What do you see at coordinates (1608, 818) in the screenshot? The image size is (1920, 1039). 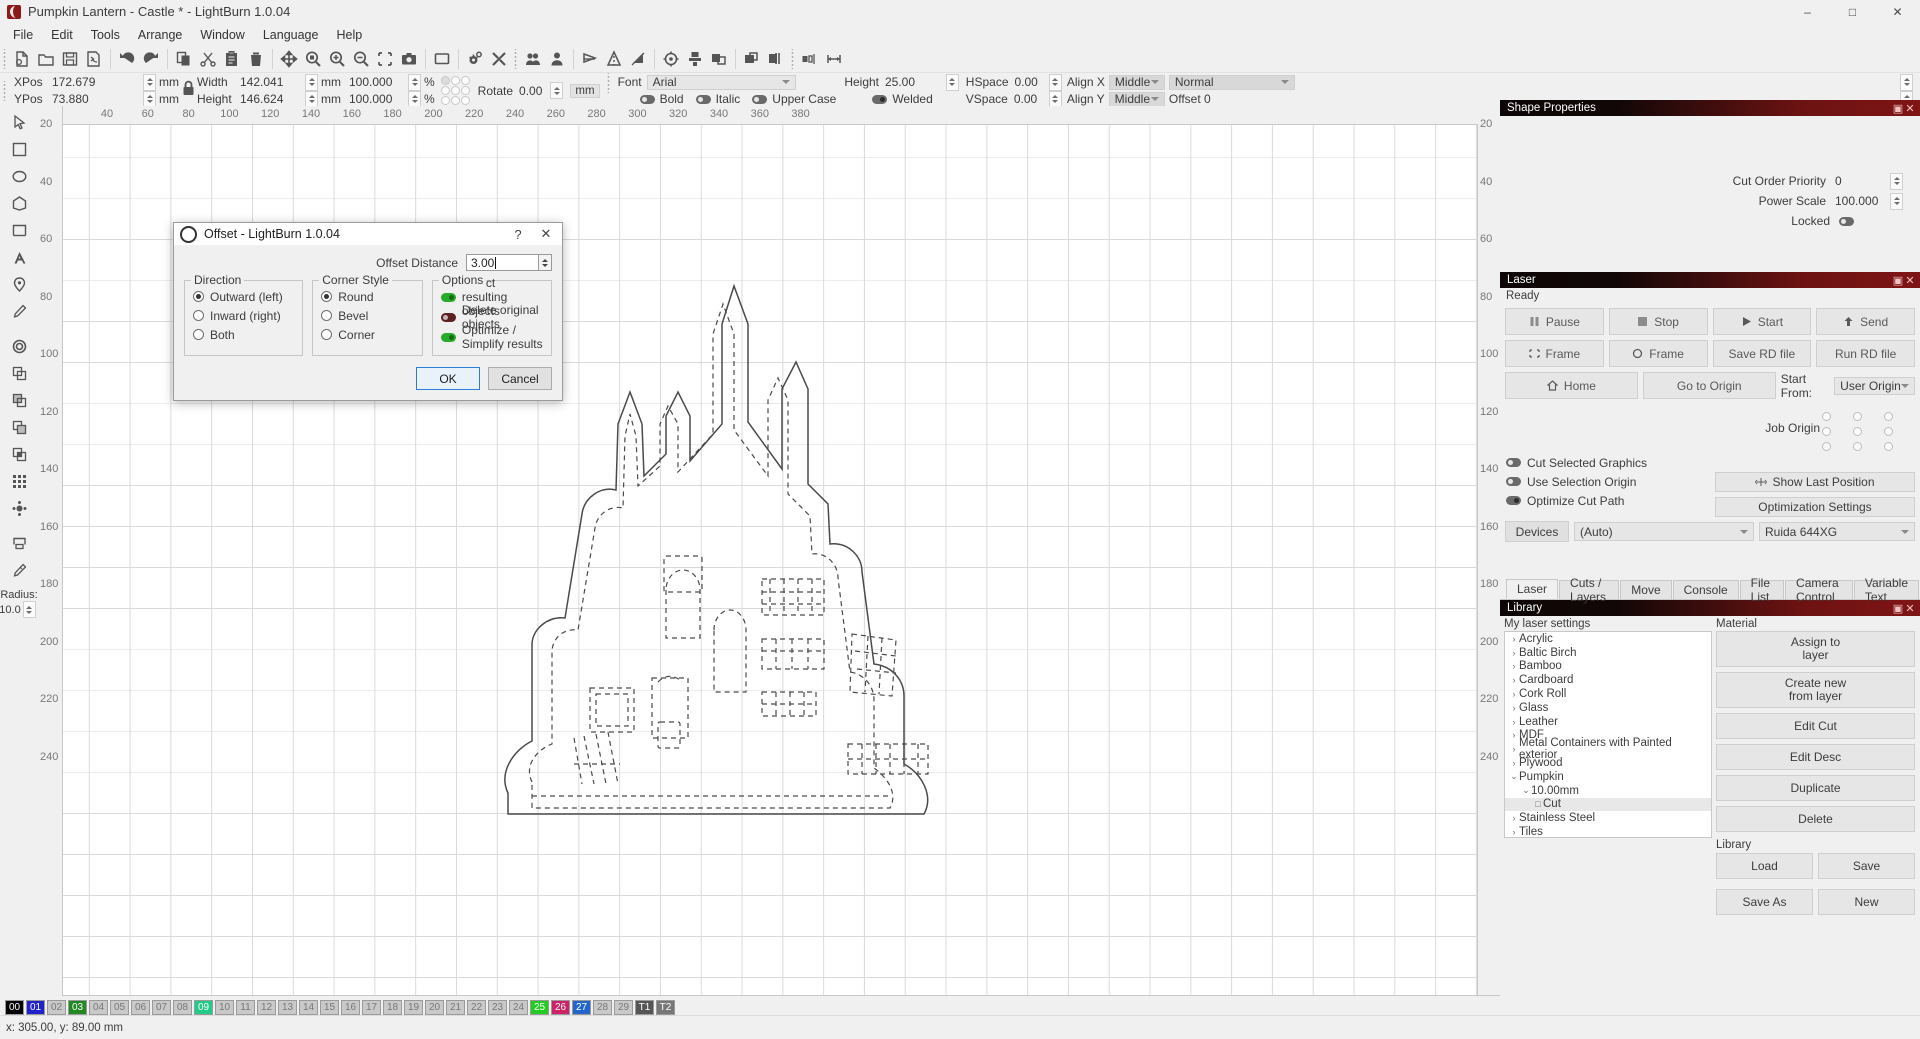 I see `library-tree-item: › Stainless Steel` at bounding box center [1608, 818].